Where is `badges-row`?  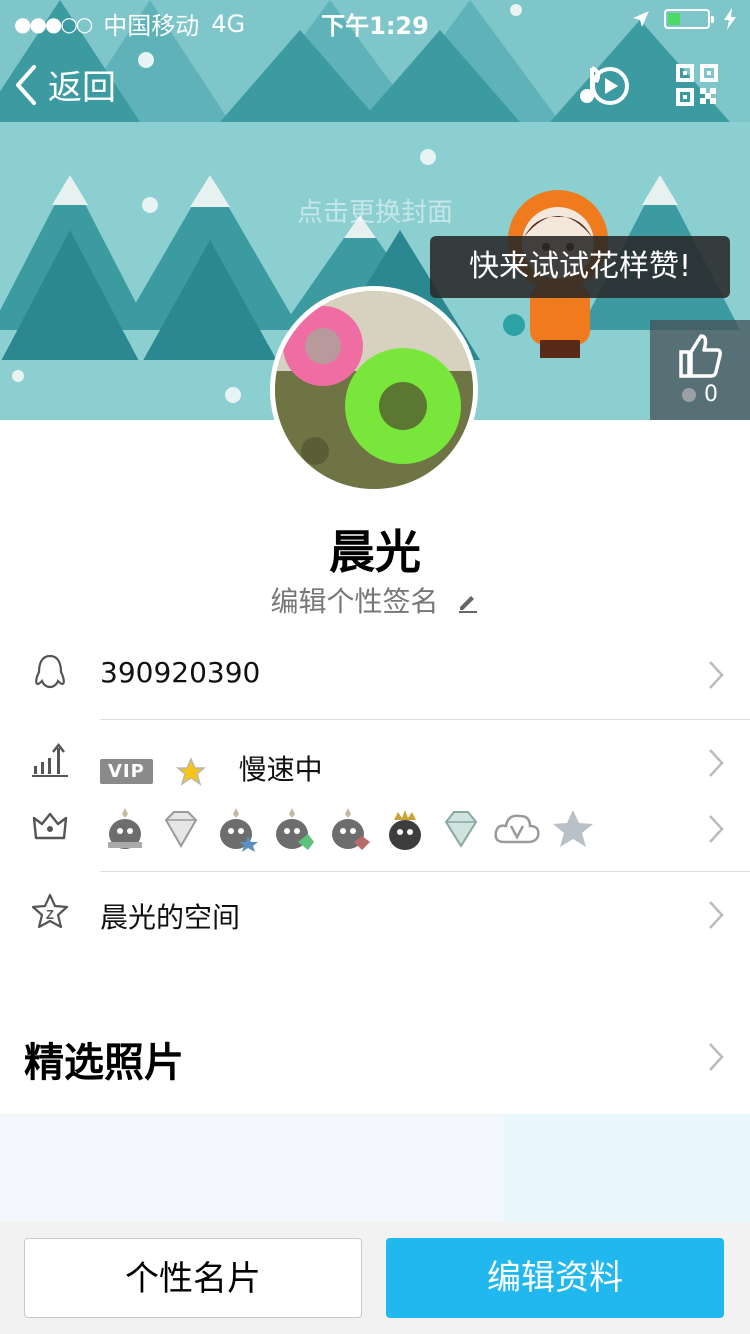
badges-row is located at coordinates (375, 830).